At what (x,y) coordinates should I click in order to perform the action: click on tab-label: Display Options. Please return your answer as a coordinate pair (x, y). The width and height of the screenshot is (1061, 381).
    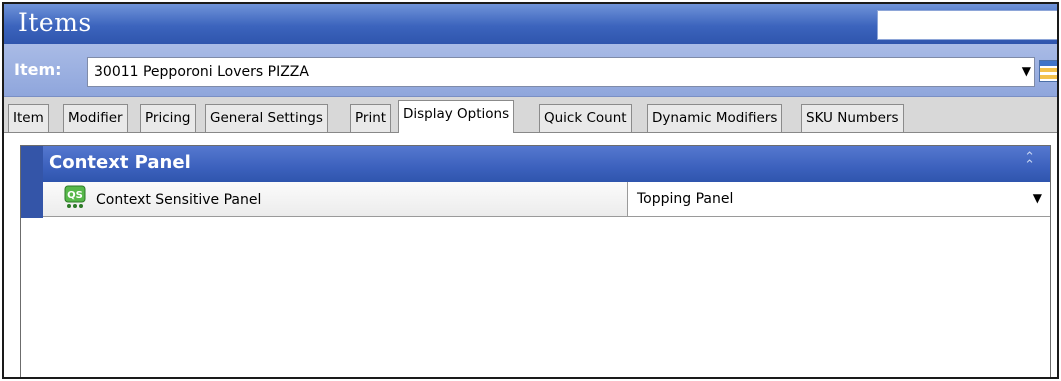
    Looking at the image, I should click on (456, 114).